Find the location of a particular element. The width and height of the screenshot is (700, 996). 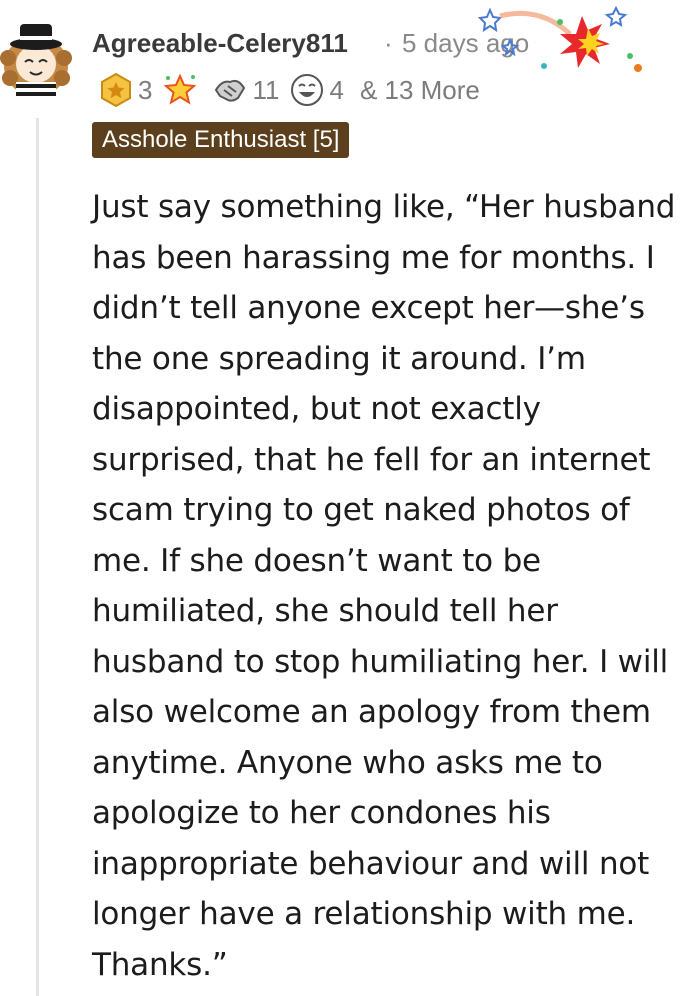

comment-line: apologize to her condones his is located at coordinates (321, 813).